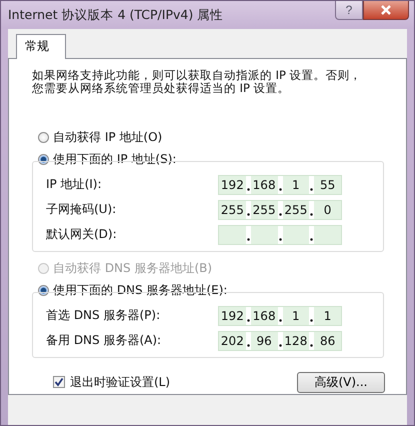 The height and width of the screenshot is (426, 415). What do you see at coordinates (41, 46) in the screenshot?
I see `tab: 常规` at bounding box center [41, 46].